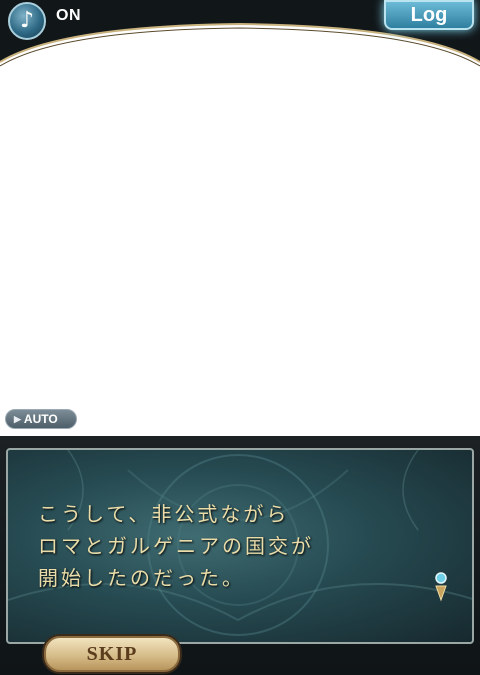  What do you see at coordinates (68, 15) in the screenshot?
I see `music-state-label: ON` at bounding box center [68, 15].